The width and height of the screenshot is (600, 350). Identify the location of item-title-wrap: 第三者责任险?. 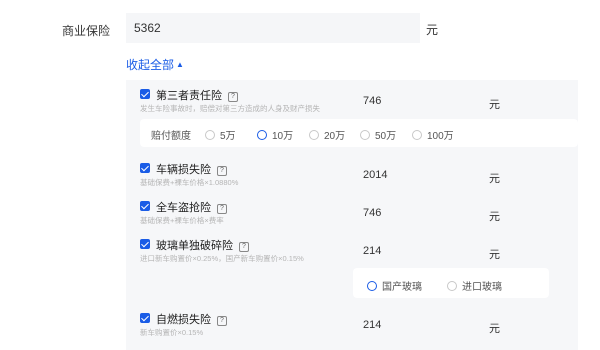
(197, 95).